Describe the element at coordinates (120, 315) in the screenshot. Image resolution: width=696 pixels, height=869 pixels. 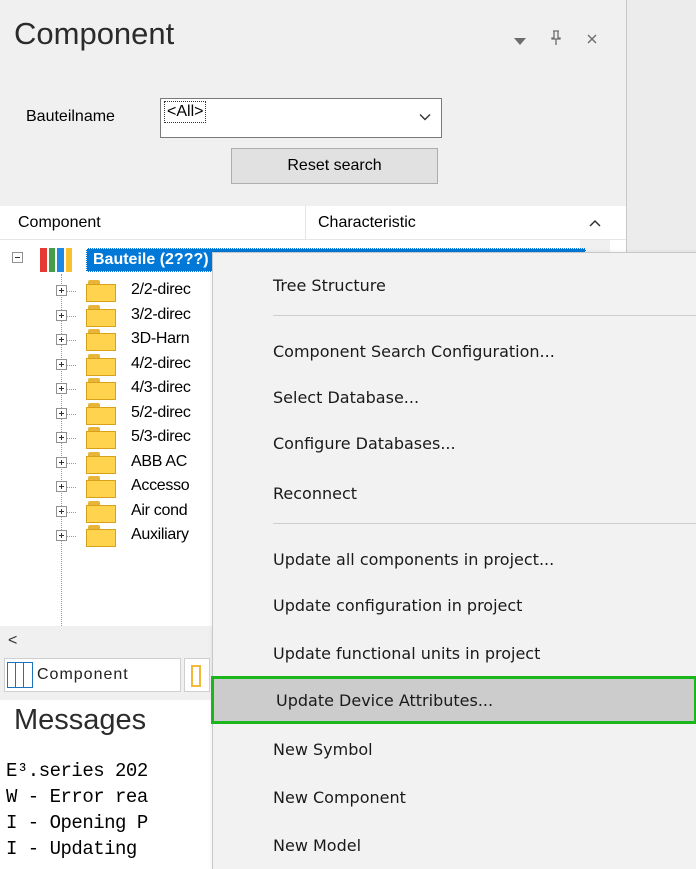
I see `tree-node: 3/2-direc` at that location.